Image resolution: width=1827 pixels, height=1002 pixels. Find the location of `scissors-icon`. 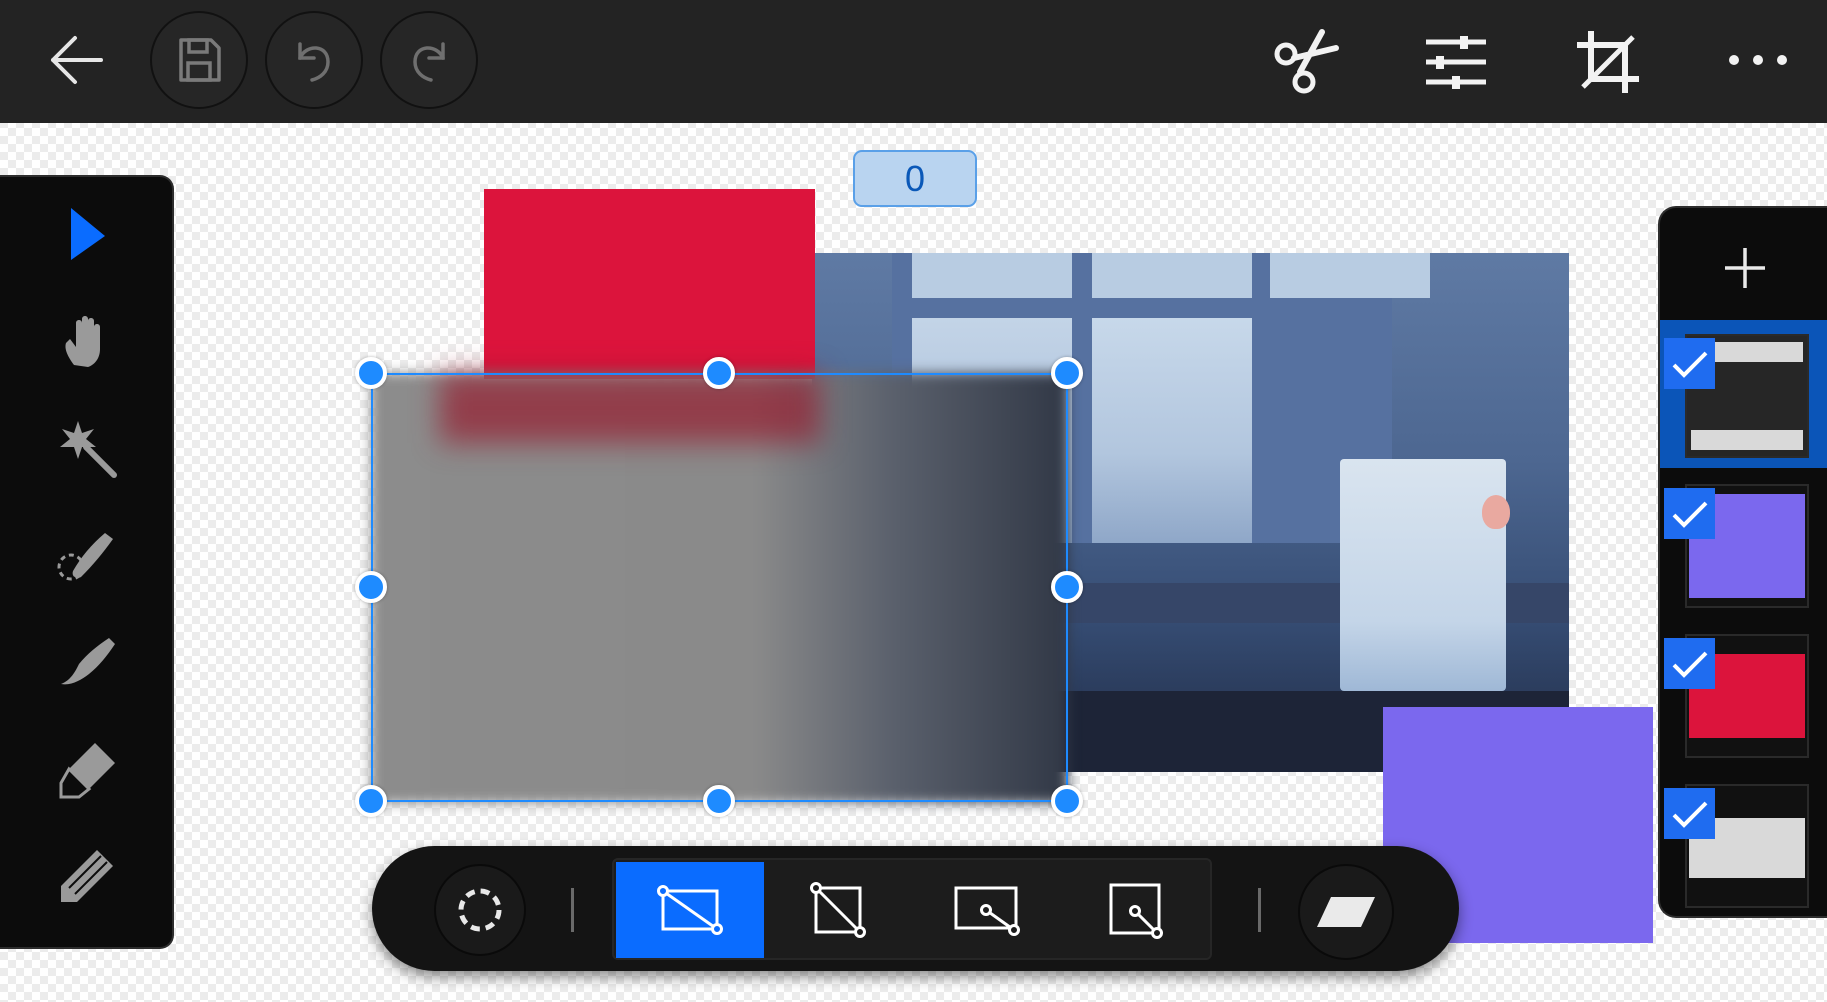

scissors-icon is located at coordinates (1306, 61).